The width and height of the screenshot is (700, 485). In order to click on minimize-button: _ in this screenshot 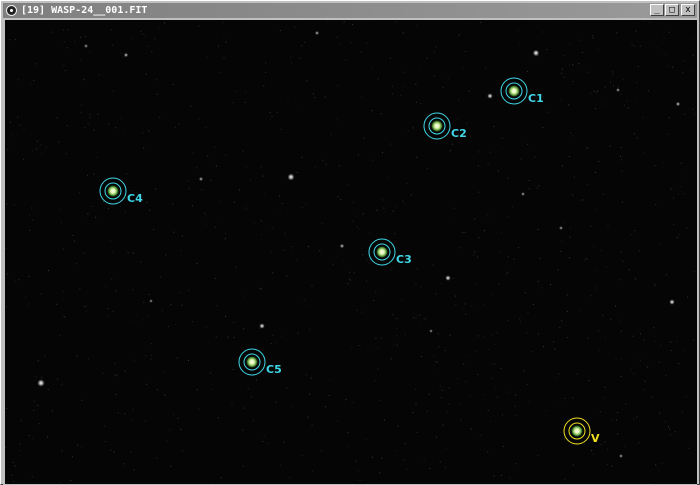, I will do `click(657, 10)`.